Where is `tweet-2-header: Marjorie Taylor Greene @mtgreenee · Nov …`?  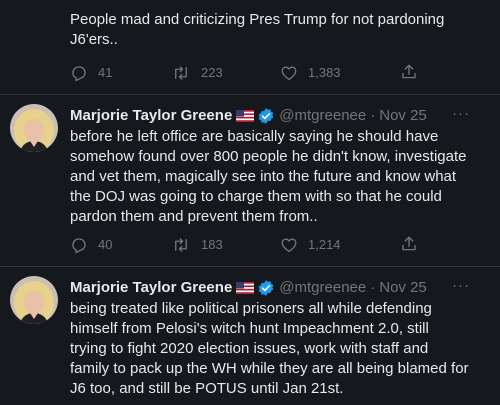
tweet-2-header: Marjorie Taylor Greene @mtgreenee · Nov … is located at coordinates (248, 116).